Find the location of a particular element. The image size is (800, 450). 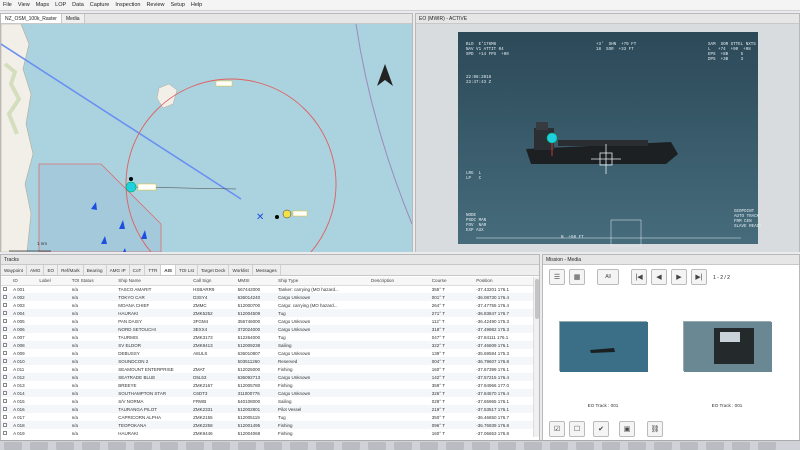

column-header: MMSI is located at coordinates (256, 281).